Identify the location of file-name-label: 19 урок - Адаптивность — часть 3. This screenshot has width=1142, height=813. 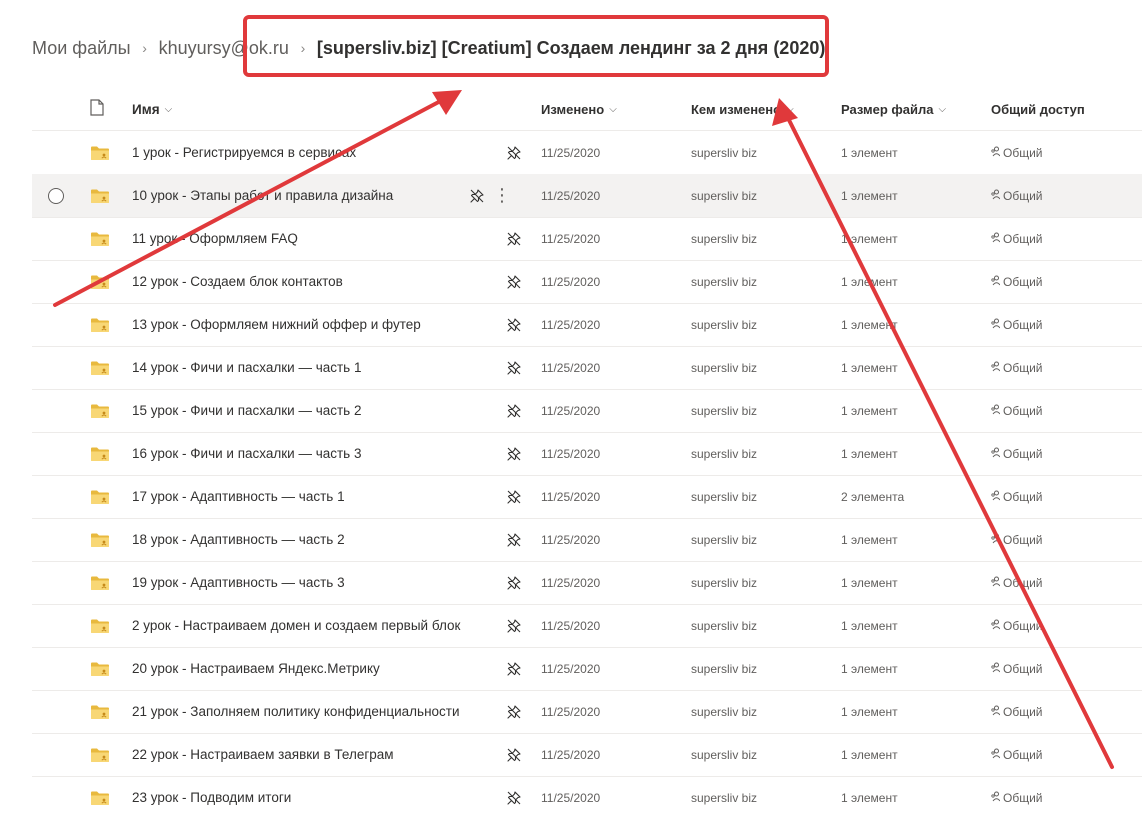
(238, 582).